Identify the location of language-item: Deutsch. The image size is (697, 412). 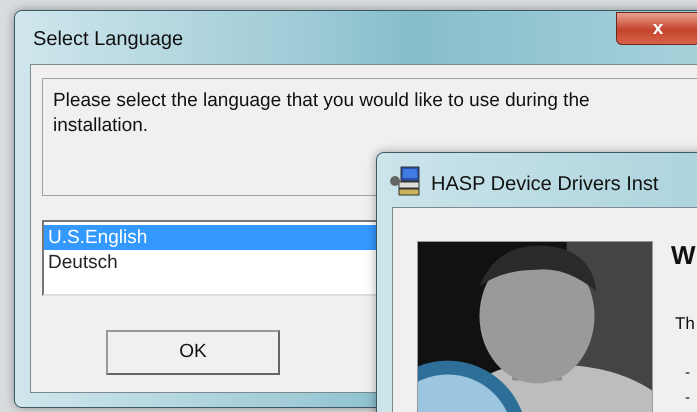
(210, 262).